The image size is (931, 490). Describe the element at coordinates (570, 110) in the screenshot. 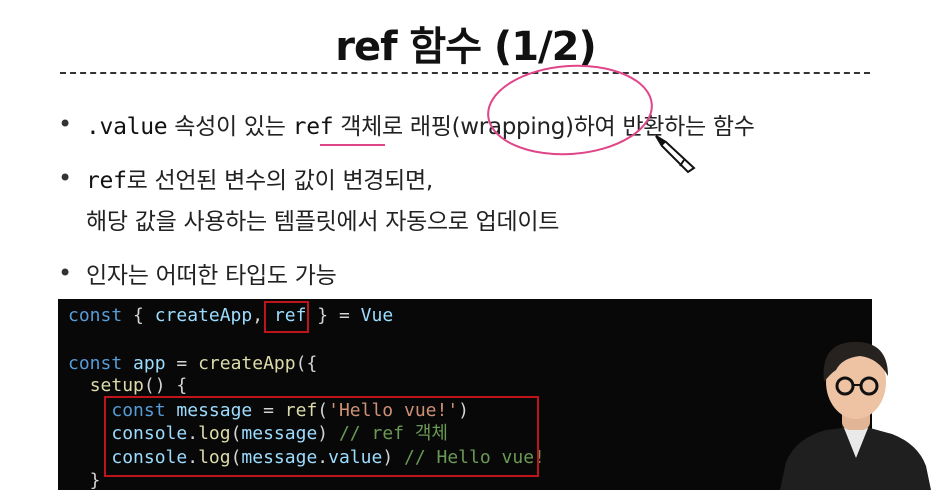

I see `wrapping-circle` at that location.